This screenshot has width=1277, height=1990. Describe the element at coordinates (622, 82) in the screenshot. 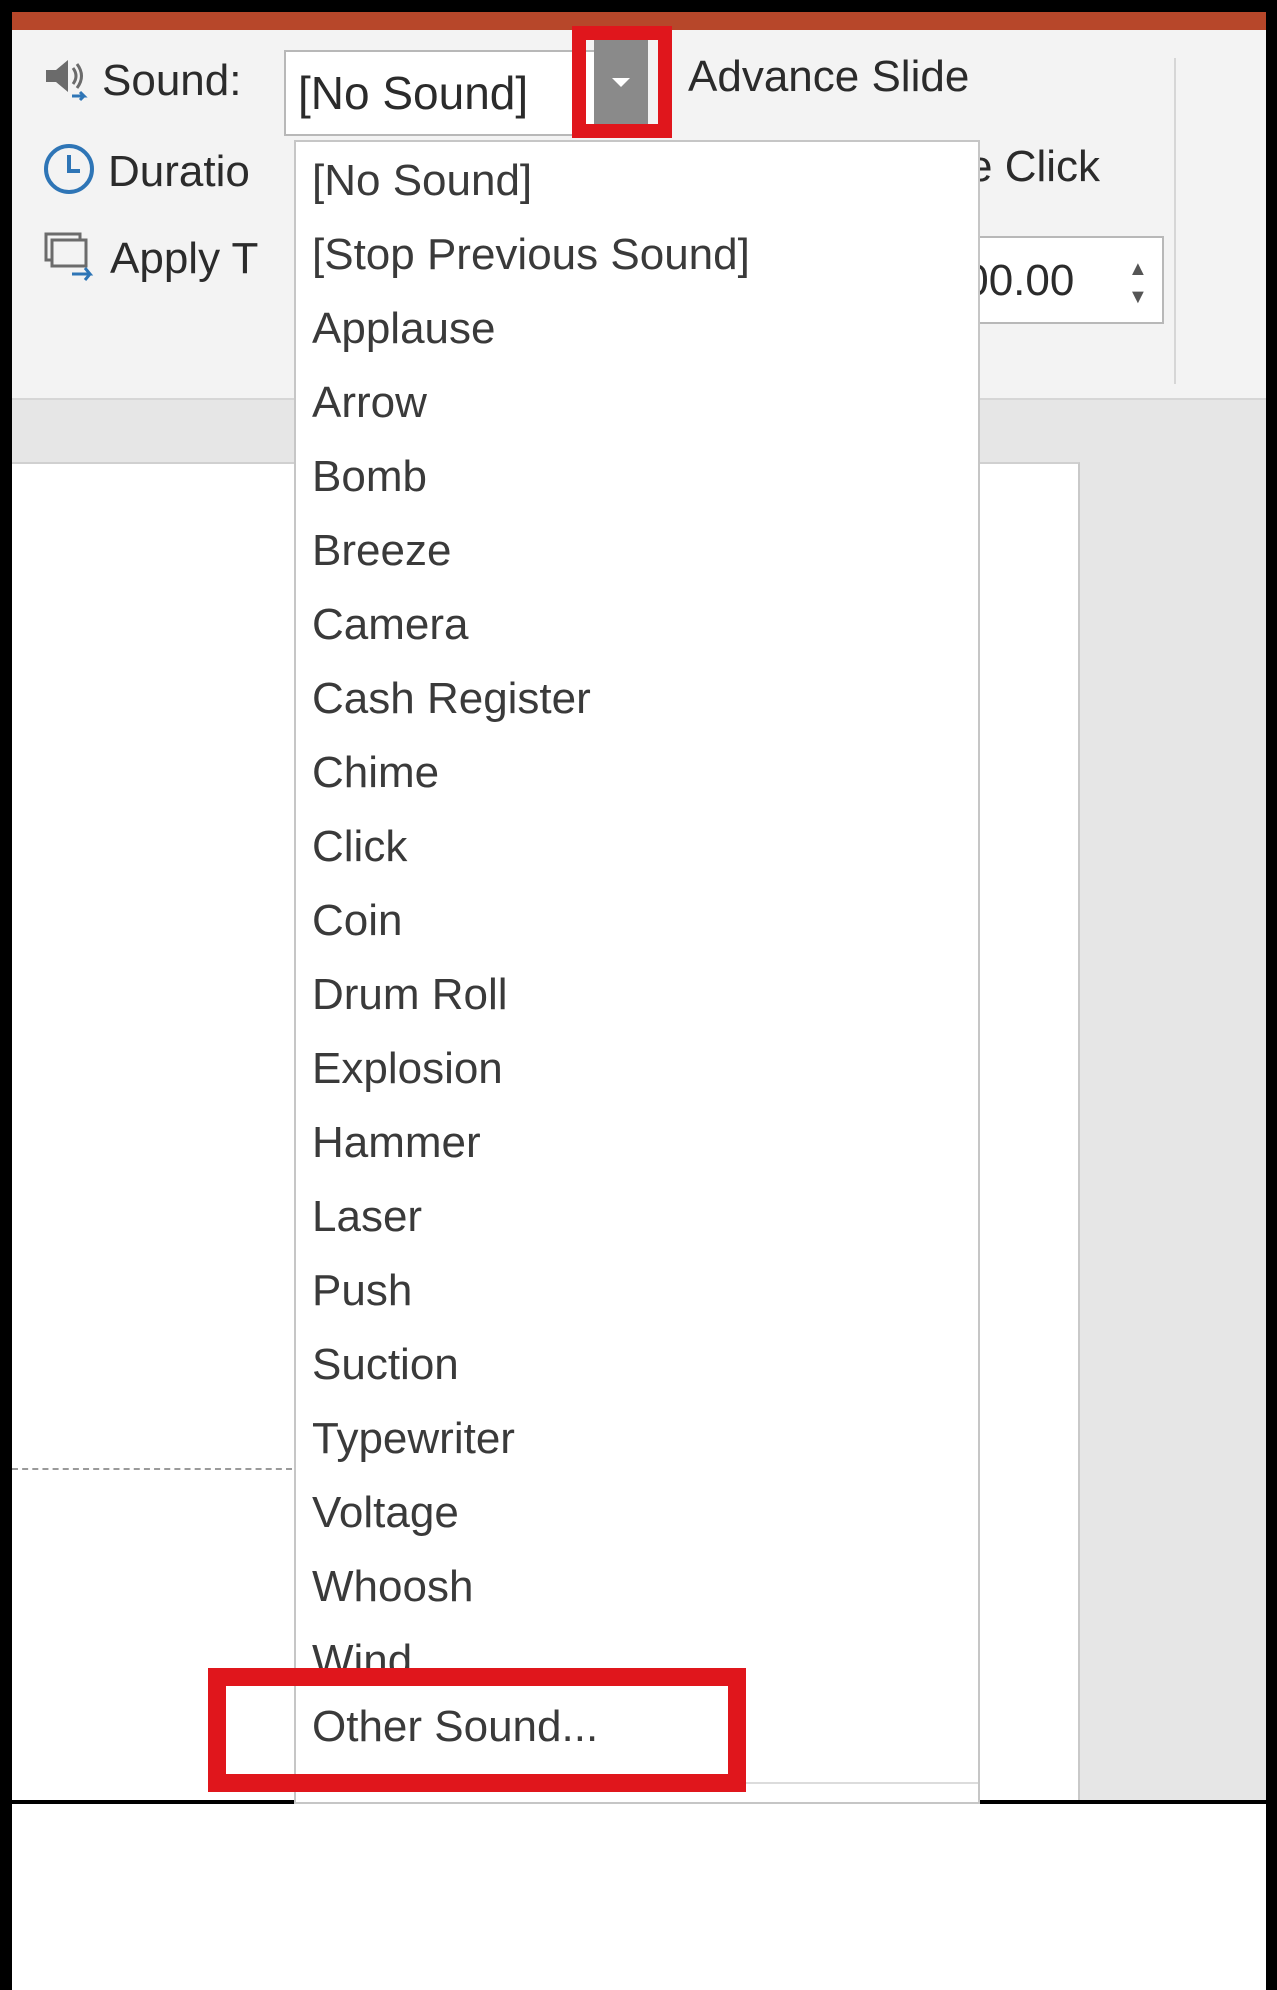

I see `dropdown-button-highlight` at that location.